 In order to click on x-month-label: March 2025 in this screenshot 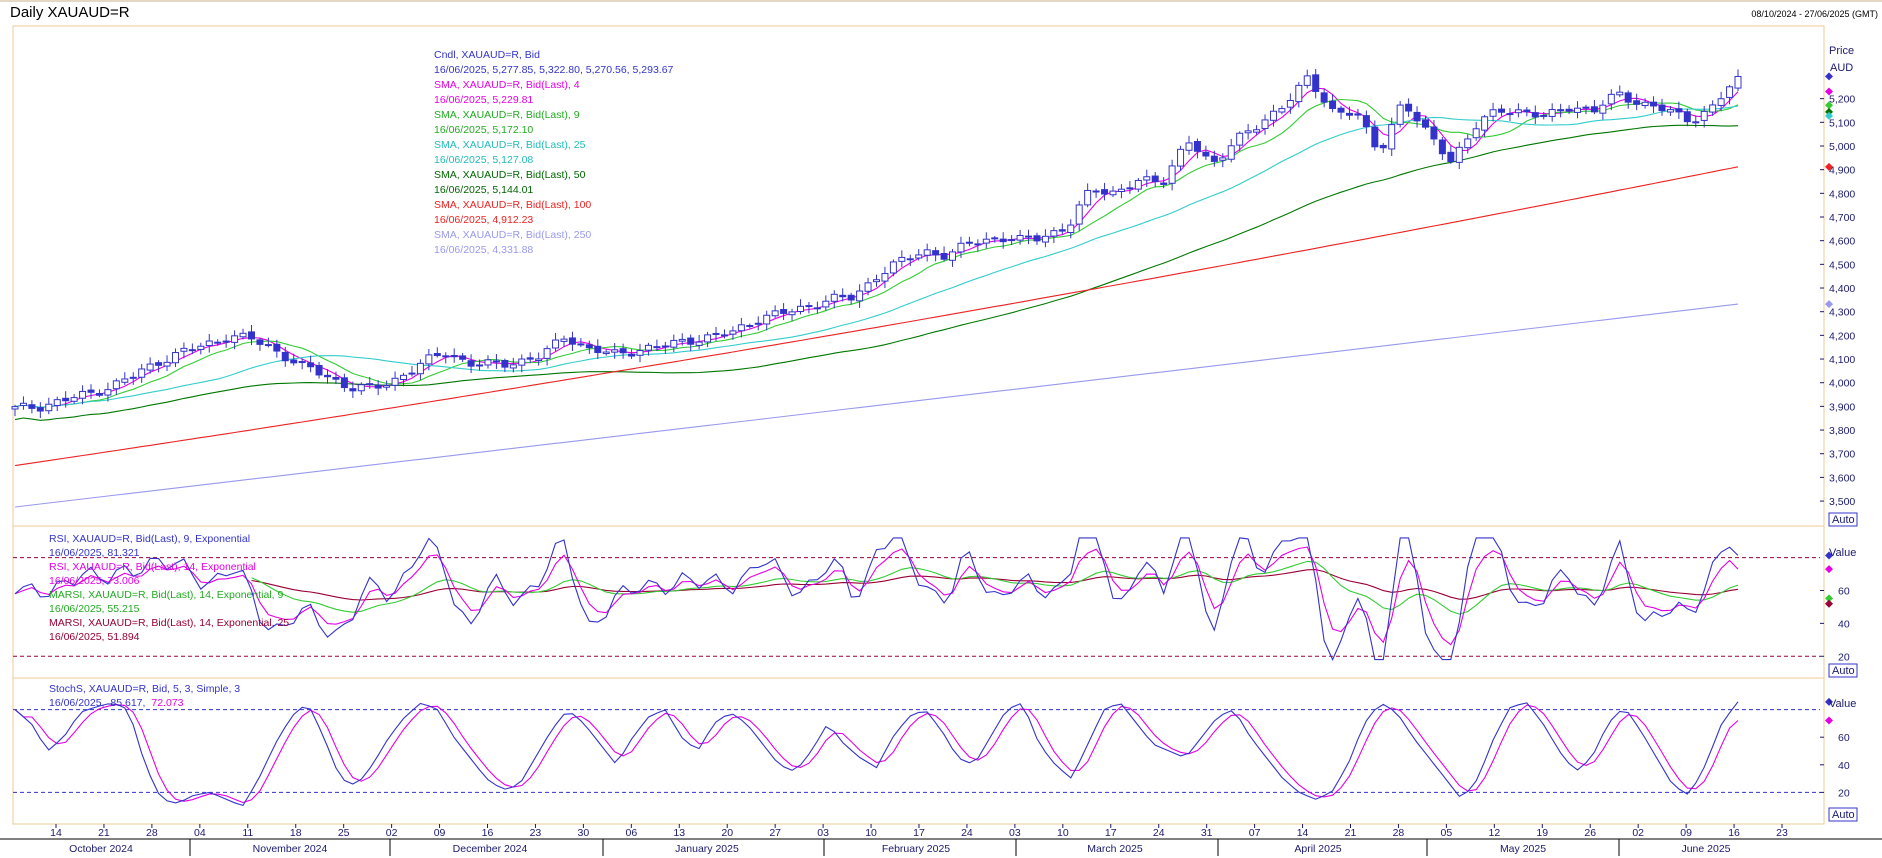, I will do `click(1115, 849)`.